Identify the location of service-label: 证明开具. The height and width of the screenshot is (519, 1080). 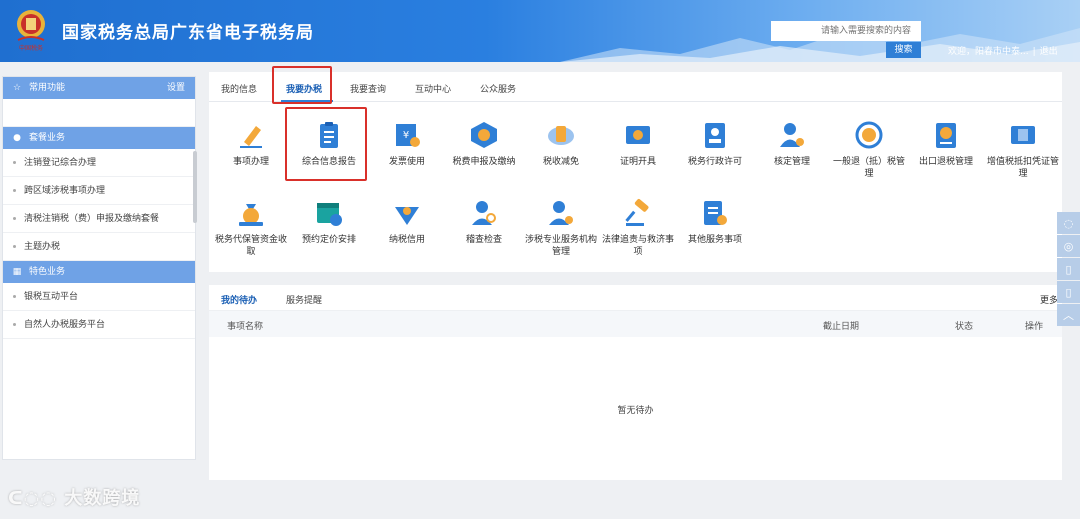
(637, 162).